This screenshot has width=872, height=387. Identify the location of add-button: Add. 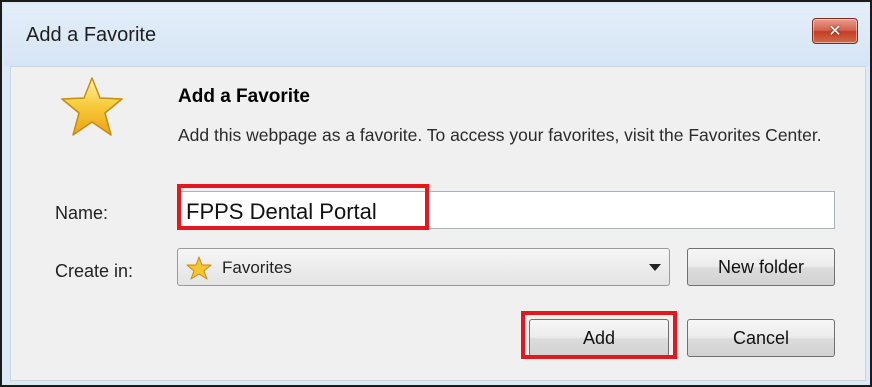
(599, 338).